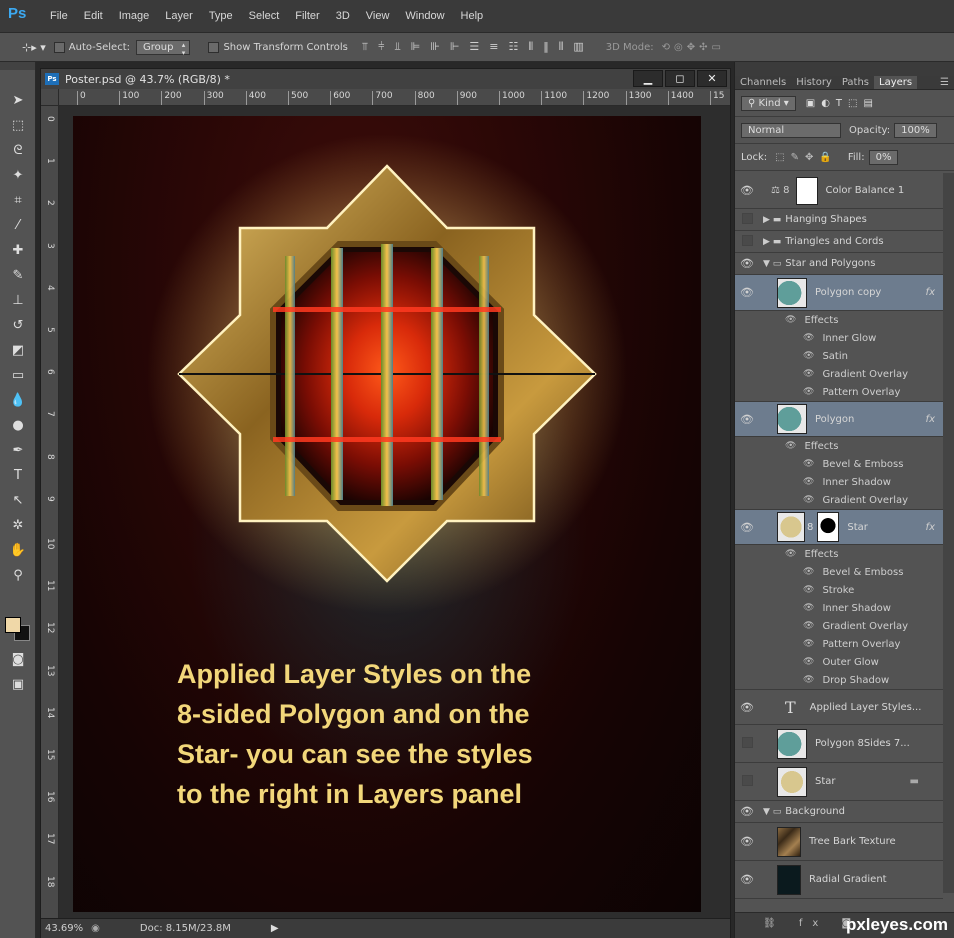  What do you see at coordinates (839, 356) in the screenshot?
I see `effect-item: 👁 Satin` at bounding box center [839, 356].